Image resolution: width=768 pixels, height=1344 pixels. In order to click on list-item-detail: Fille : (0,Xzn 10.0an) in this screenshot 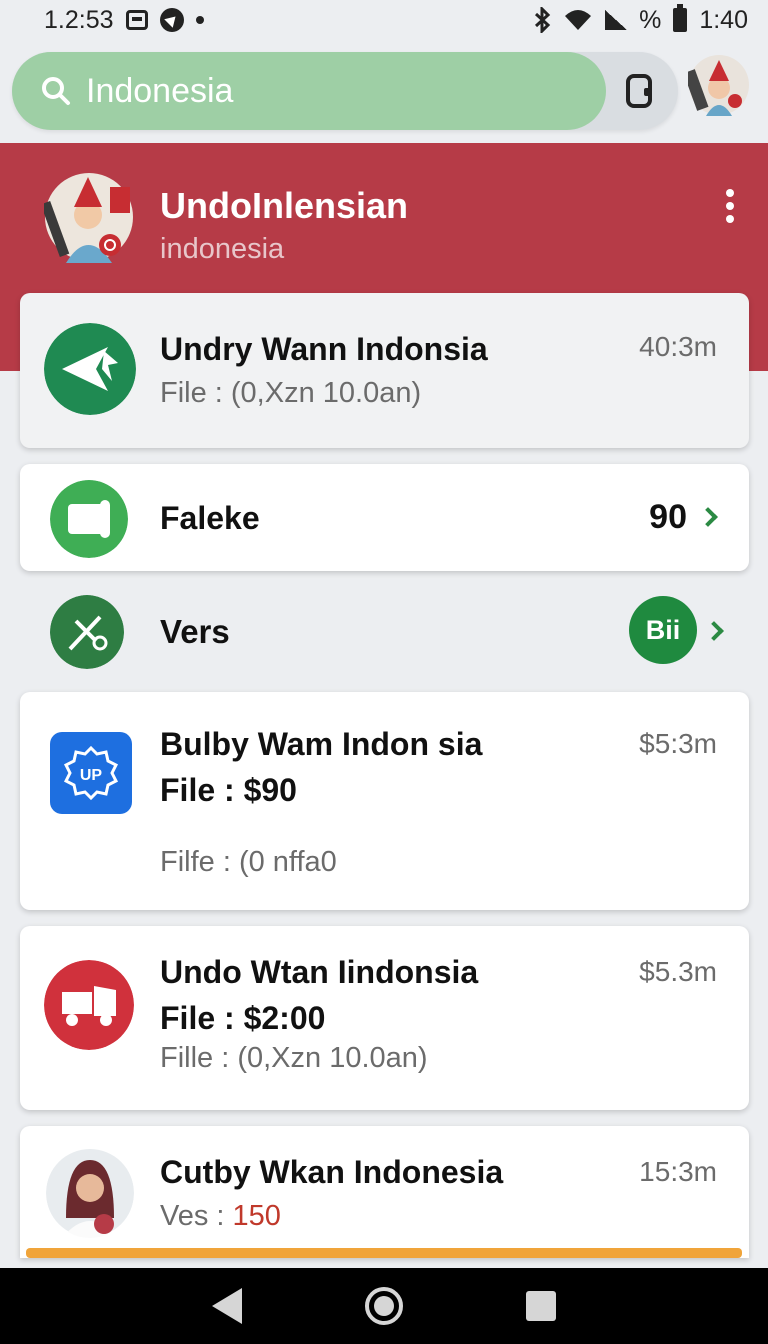, I will do `click(294, 1058)`.